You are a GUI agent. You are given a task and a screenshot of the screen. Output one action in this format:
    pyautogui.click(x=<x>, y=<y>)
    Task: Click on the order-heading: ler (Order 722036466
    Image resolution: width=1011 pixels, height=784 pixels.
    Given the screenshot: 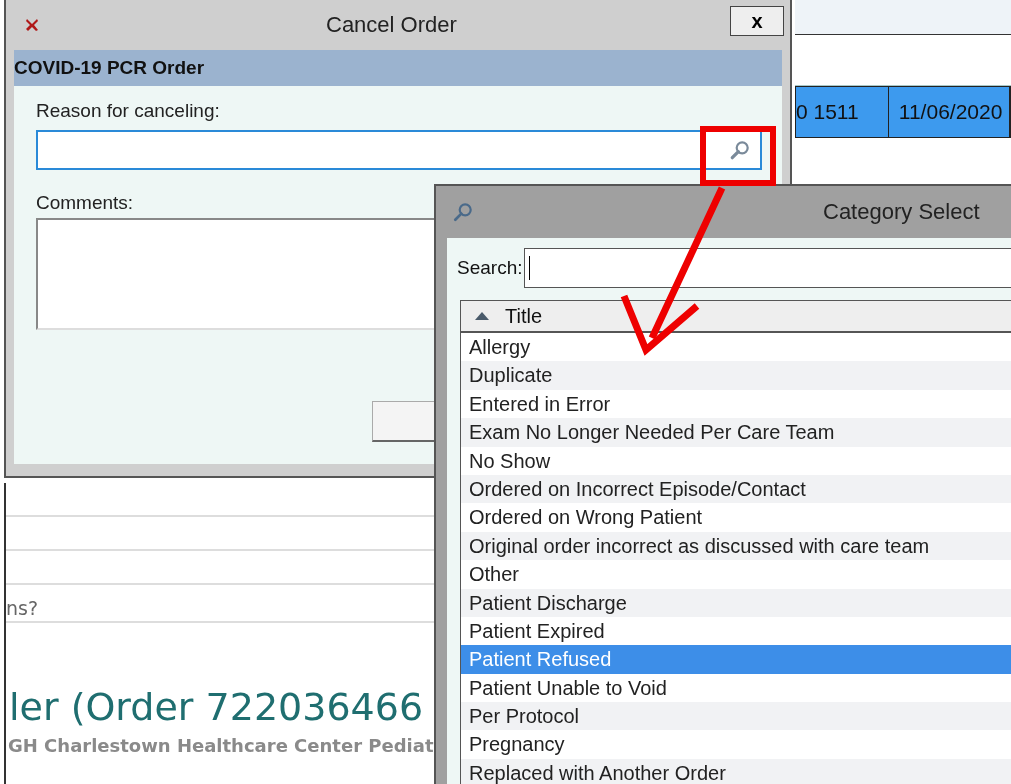 What is the action you would take?
    pyautogui.click(x=216, y=707)
    